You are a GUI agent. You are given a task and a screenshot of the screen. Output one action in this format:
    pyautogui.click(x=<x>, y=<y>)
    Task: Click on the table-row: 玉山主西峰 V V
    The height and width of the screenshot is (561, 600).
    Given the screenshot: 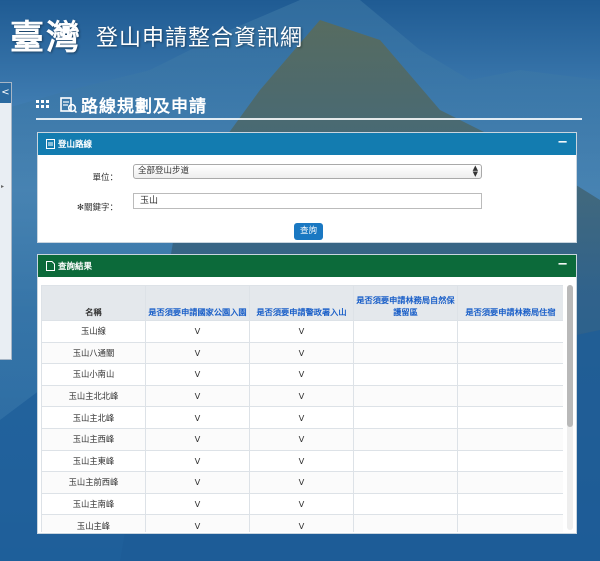 What is the action you would take?
    pyautogui.click(x=302, y=439)
    